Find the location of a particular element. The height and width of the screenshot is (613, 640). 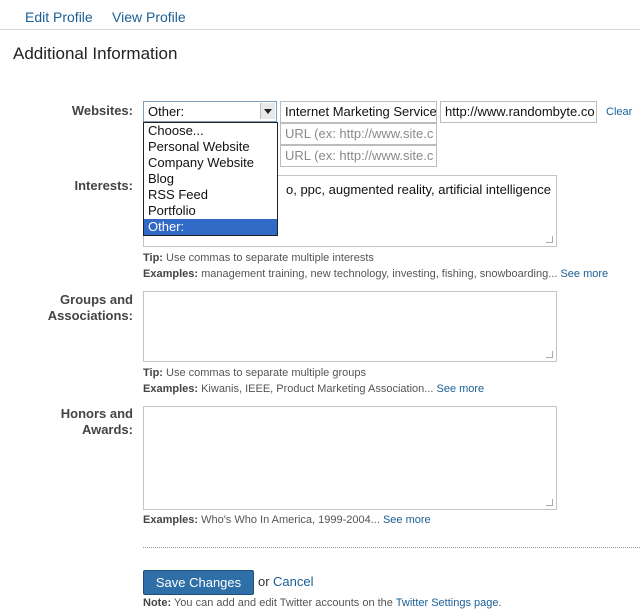

groups-label: Groups and Associations: is located at coordinates (90, 307).